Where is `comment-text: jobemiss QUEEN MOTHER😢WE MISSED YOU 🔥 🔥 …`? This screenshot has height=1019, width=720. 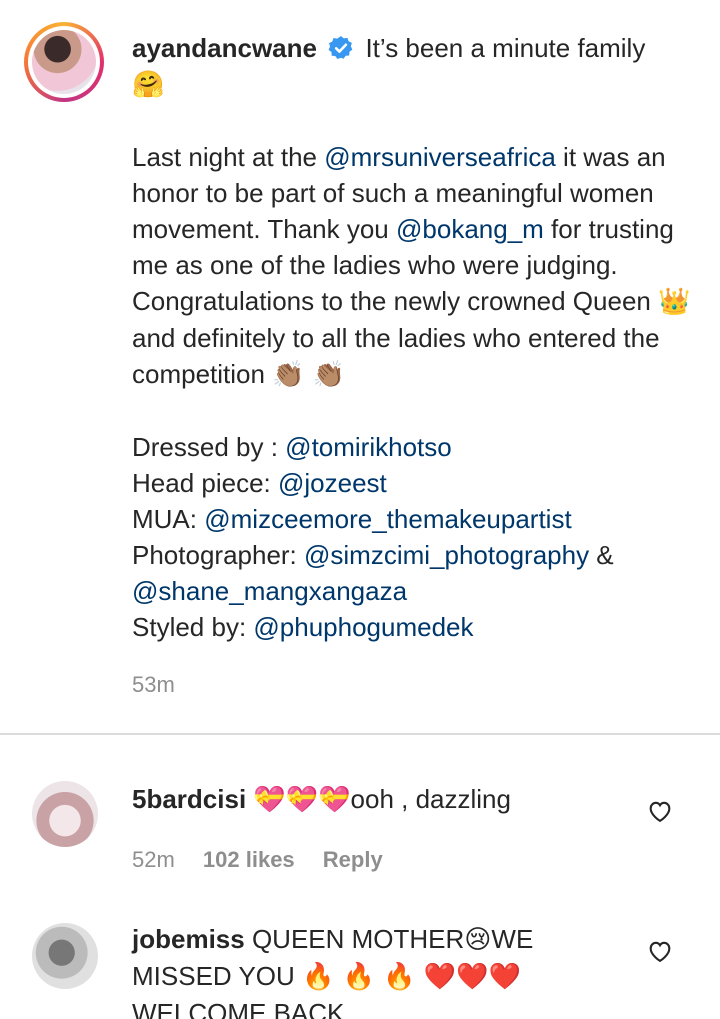 comment-text: jobemiss QUEEN MOTHER😢WE MISSED YOU 🔥 🔥 … is located at coordinates (377, 970).